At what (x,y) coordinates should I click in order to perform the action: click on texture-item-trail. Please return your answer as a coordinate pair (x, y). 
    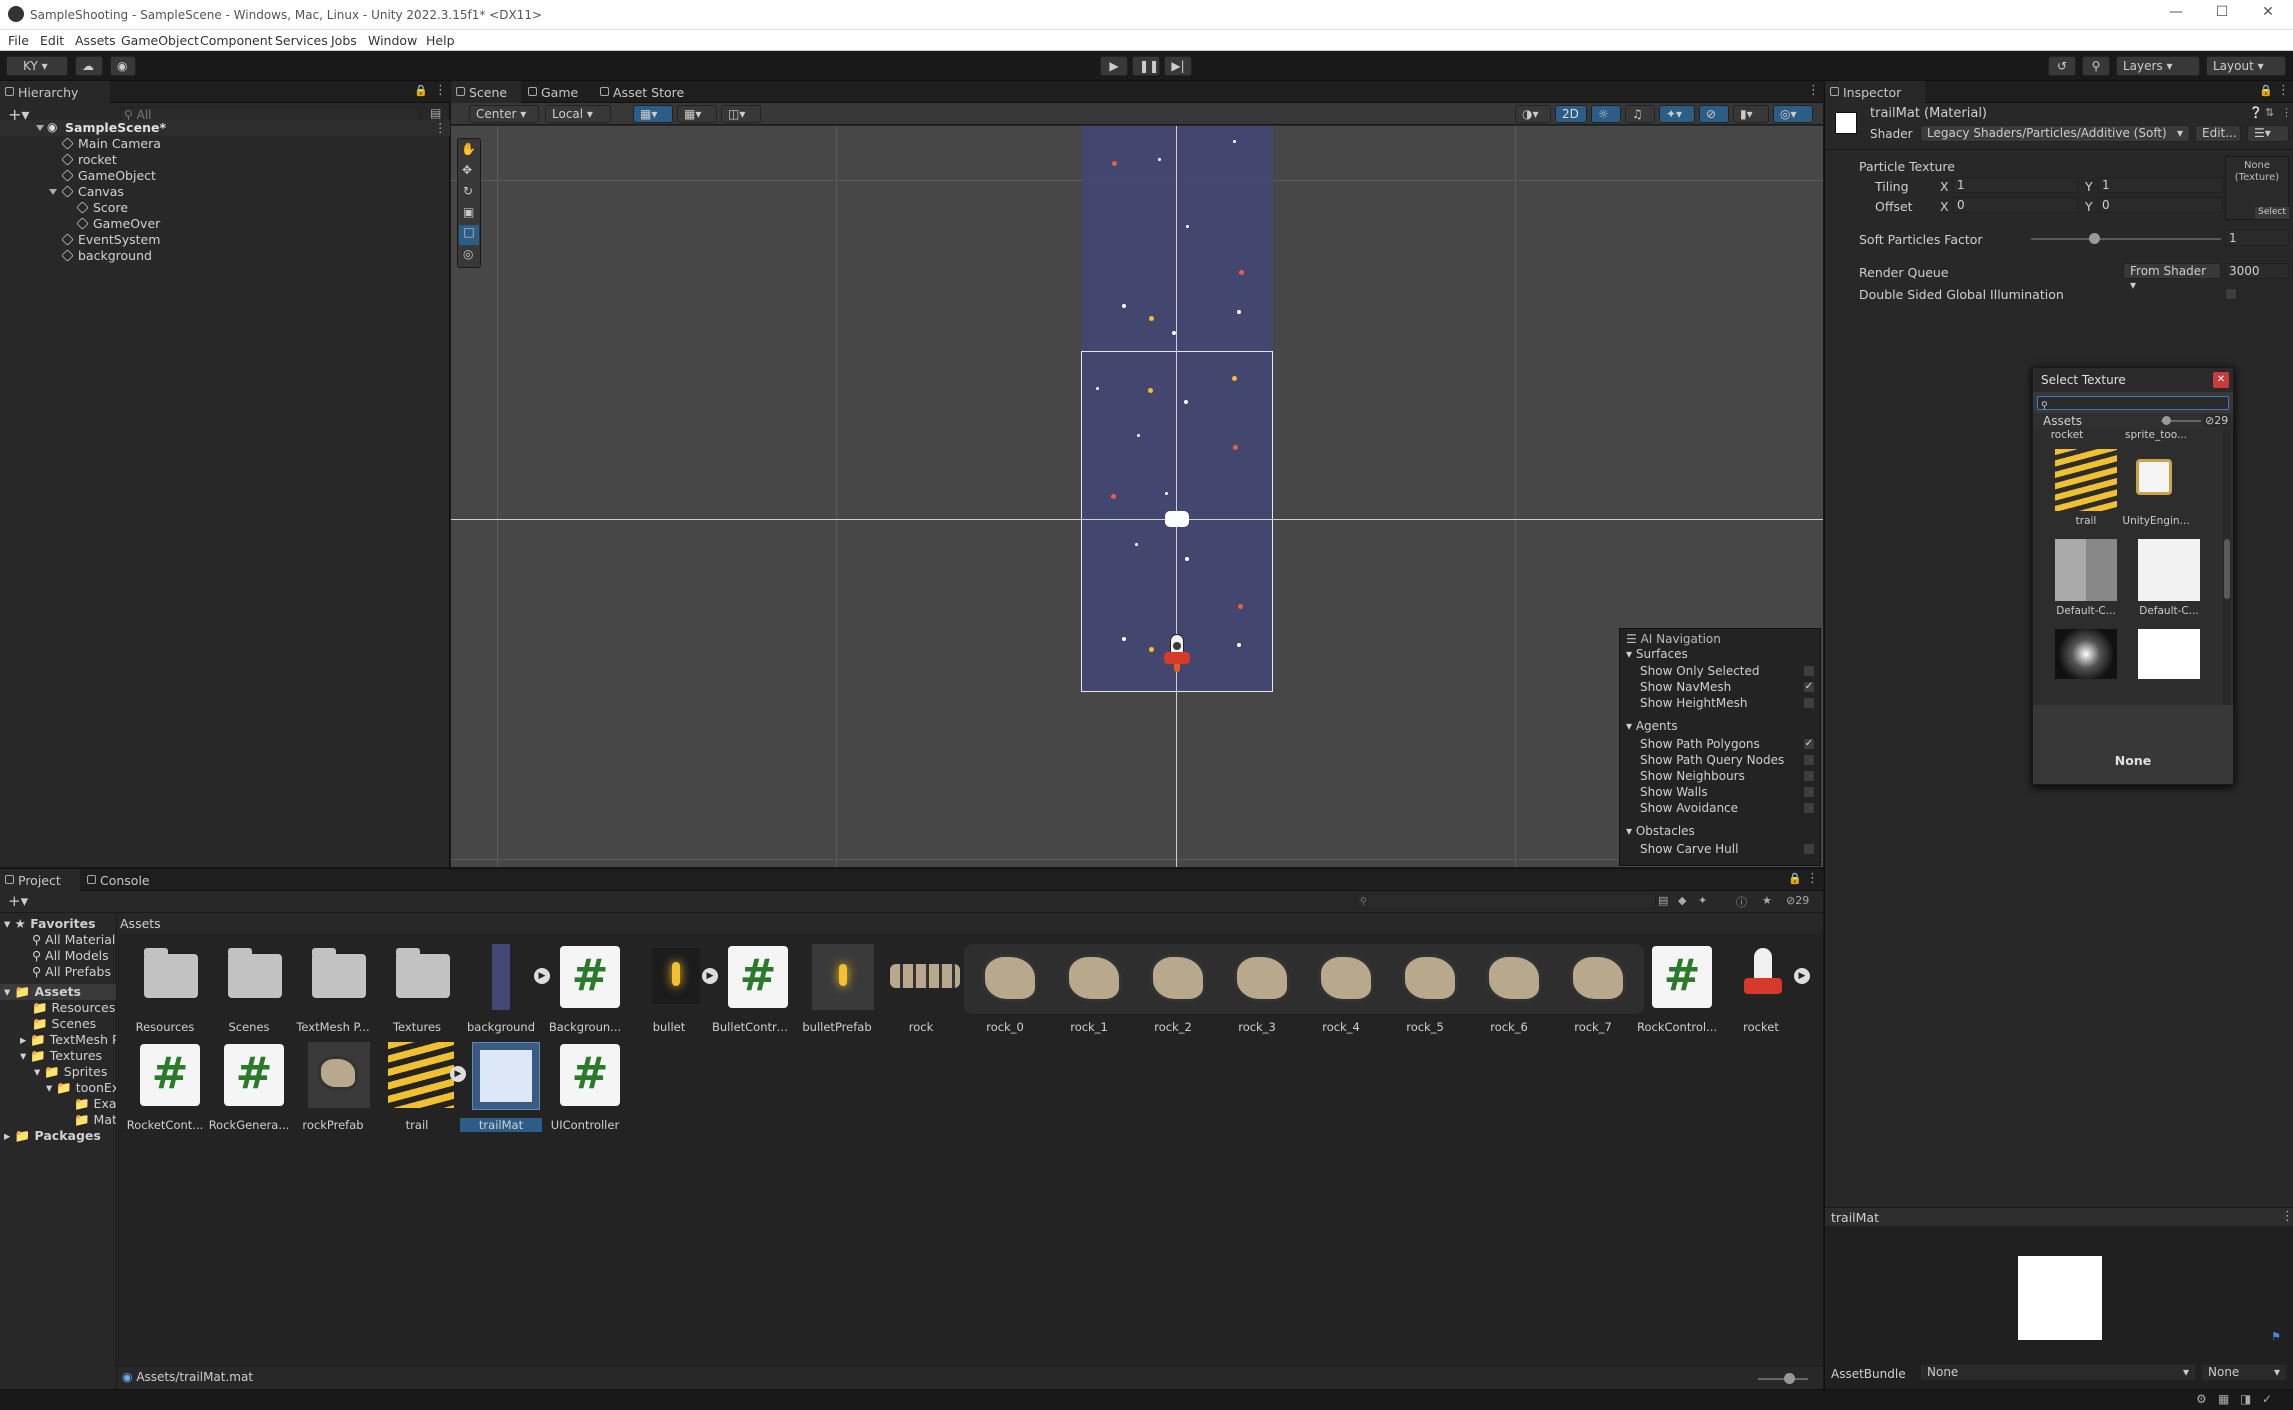
    Looking at the image, I should click on (2086, 480).